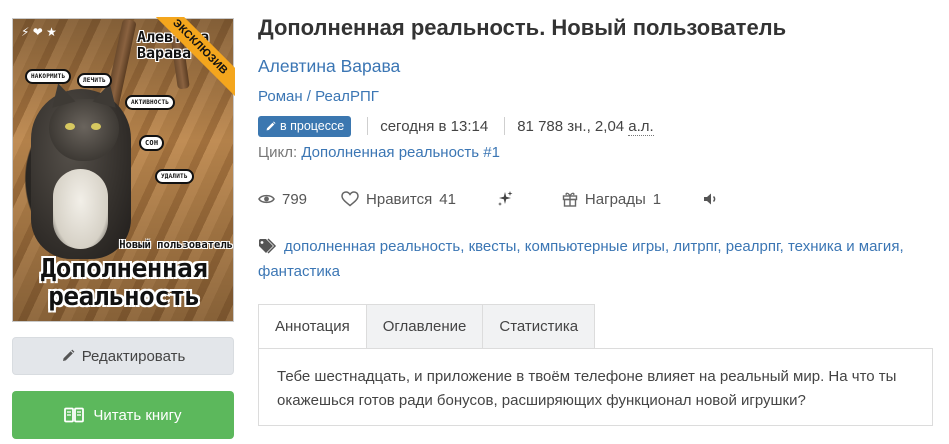 This screenshot has width=949, height=444. I want to click on genre-list: Роман / РеалРПГ, so click(318, 96).